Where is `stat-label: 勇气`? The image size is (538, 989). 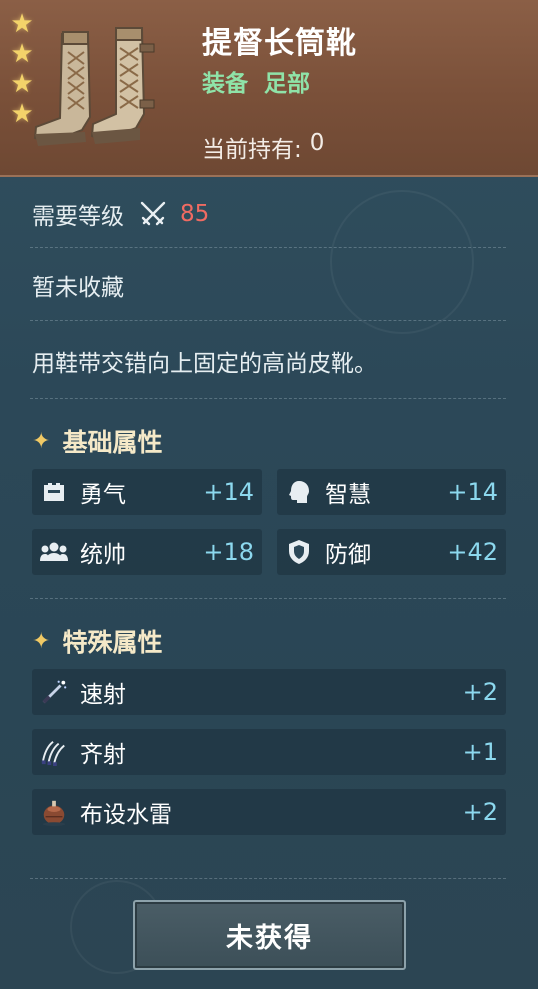 stat-label: 勇气 is located at coordinates (103, 495).